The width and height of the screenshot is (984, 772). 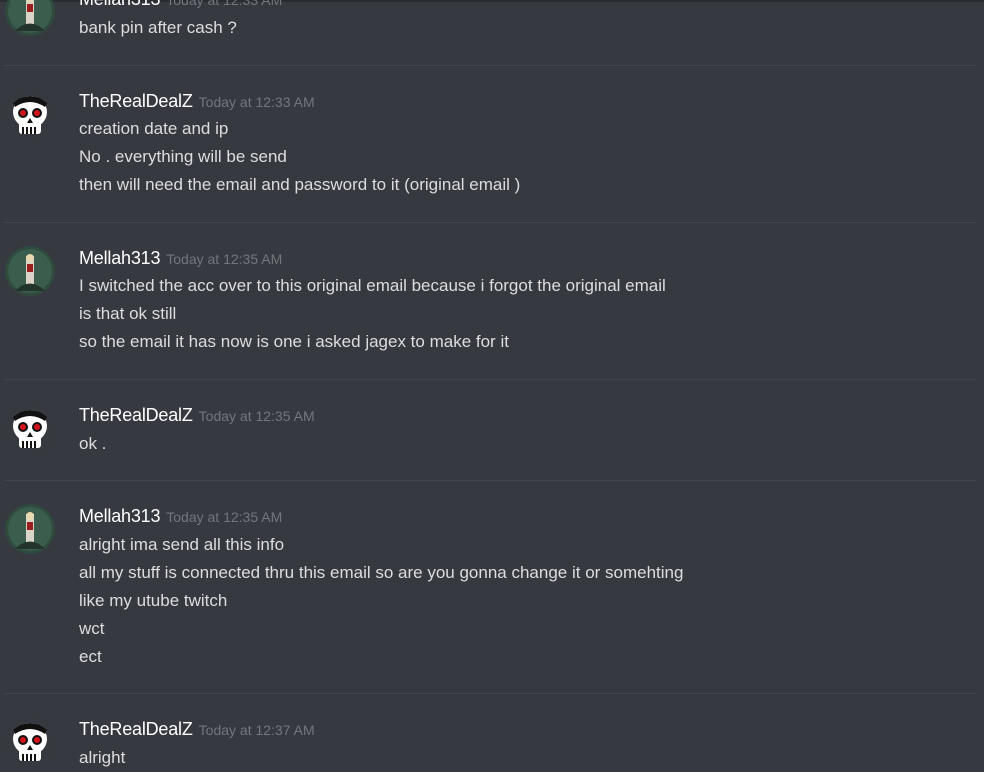 What do you see at coordinates (183, 156) in the screenshot?
I see `message-text: No . everything will be send` at bounding box center [183, 156].